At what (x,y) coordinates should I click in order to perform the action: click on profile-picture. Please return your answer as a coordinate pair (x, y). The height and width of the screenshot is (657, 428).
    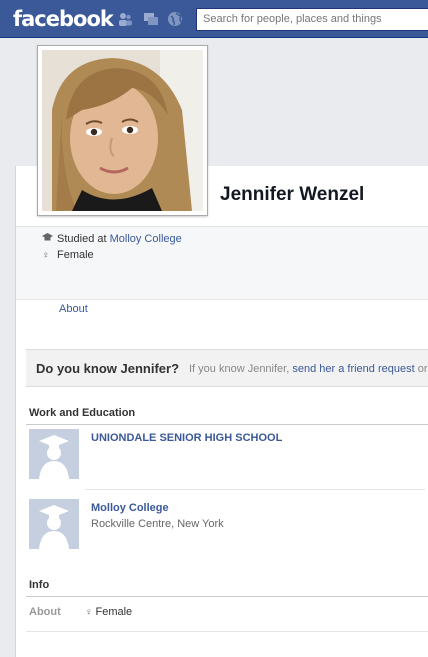
    Looking at the image, I should click on (122, 130).